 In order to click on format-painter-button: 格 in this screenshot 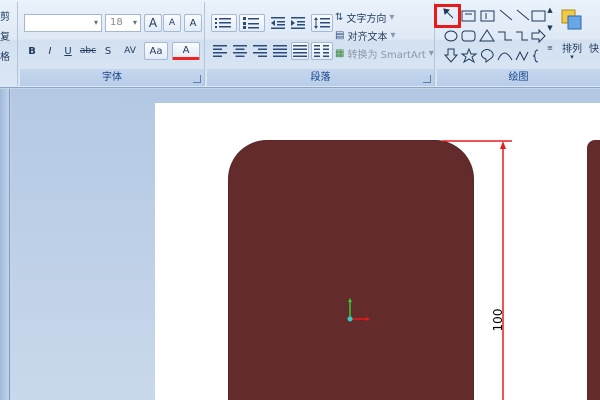, I will do `click(5, 55)`.